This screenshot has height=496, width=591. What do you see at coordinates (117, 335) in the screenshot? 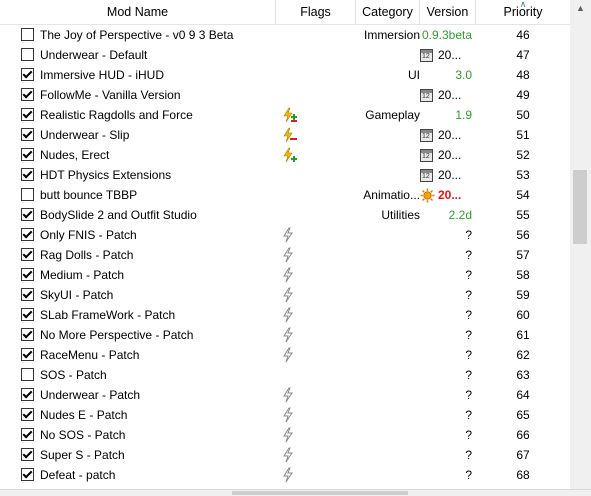
I see `mod-name: No More Perspective - Patch` at bounding box center [117, 335].